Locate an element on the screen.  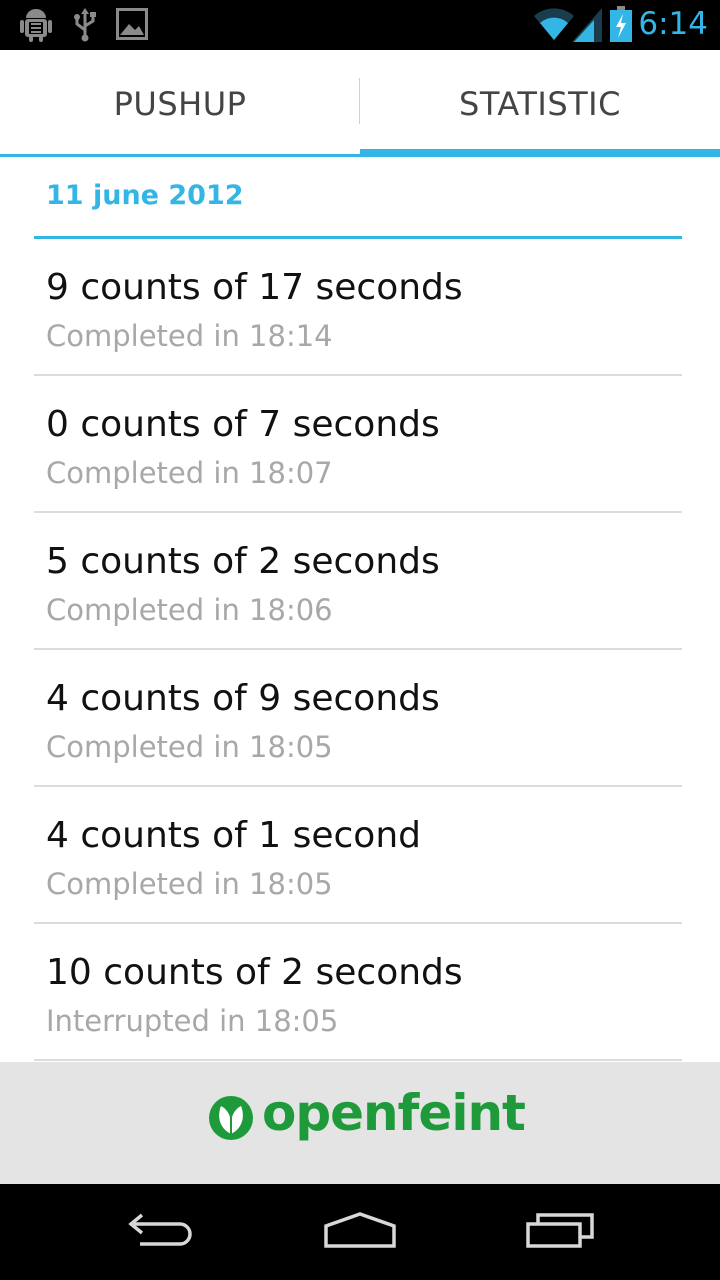
android-debug-icon is located at coordinates (36, 27).